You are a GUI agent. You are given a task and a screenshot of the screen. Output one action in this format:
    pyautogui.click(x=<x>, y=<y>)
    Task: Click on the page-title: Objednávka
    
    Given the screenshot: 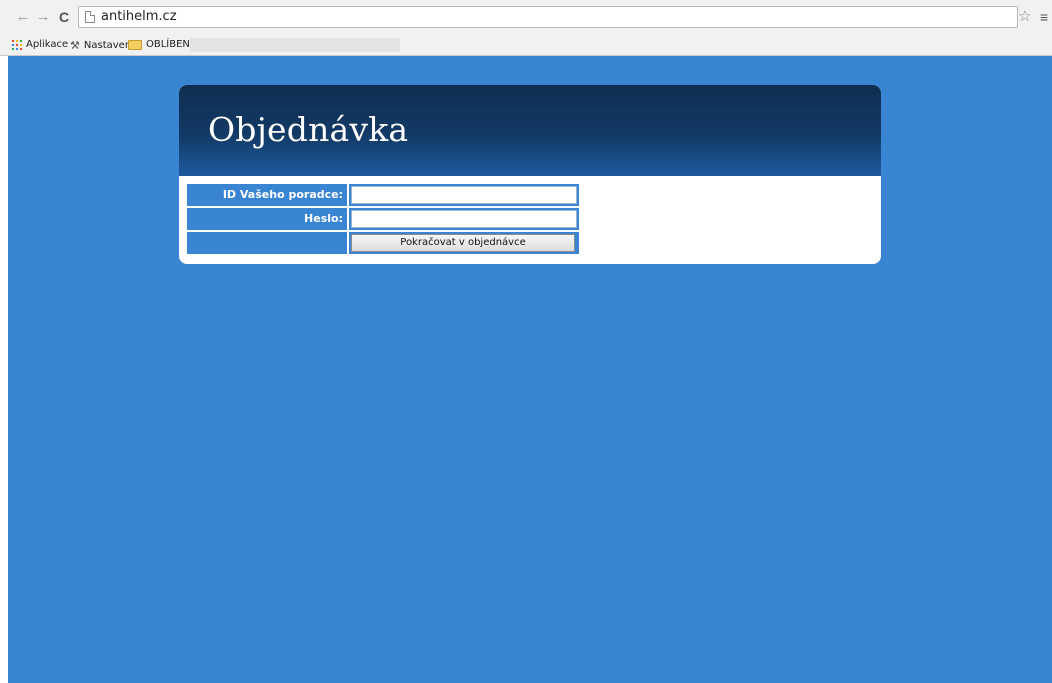 What is the action you would take?
    pyautogui.click(x=308, y=129)
    